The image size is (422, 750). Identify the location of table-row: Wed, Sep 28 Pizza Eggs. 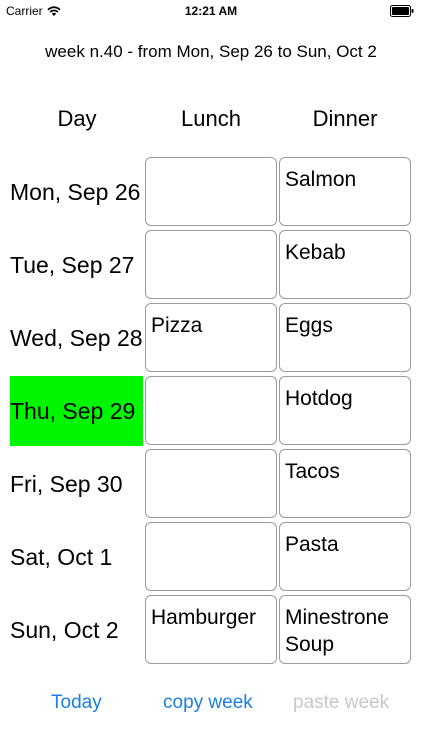
(211, 339).